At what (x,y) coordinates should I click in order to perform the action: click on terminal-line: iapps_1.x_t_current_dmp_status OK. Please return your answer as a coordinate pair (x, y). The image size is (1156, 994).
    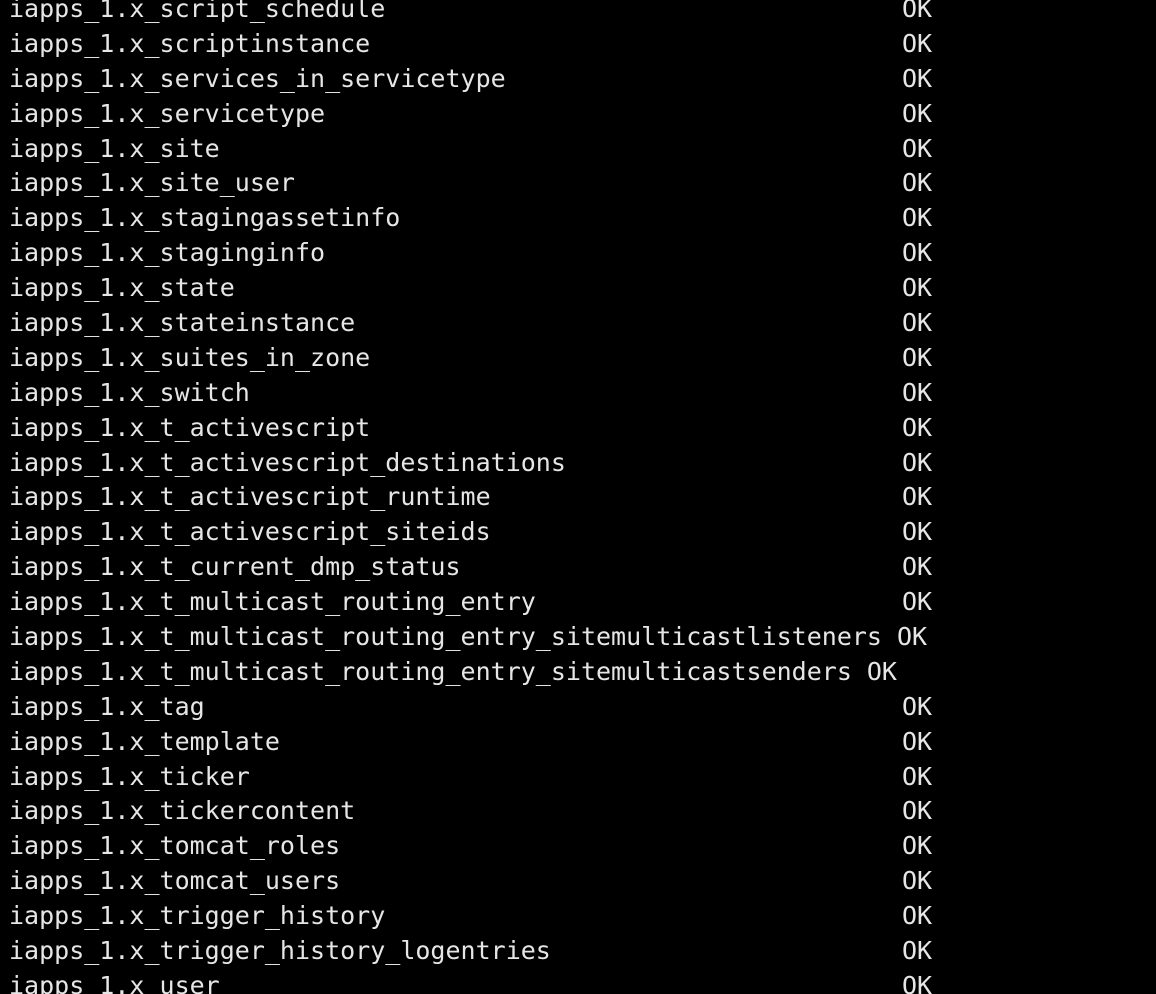
    Looking at the image, I should click on (470, 567).